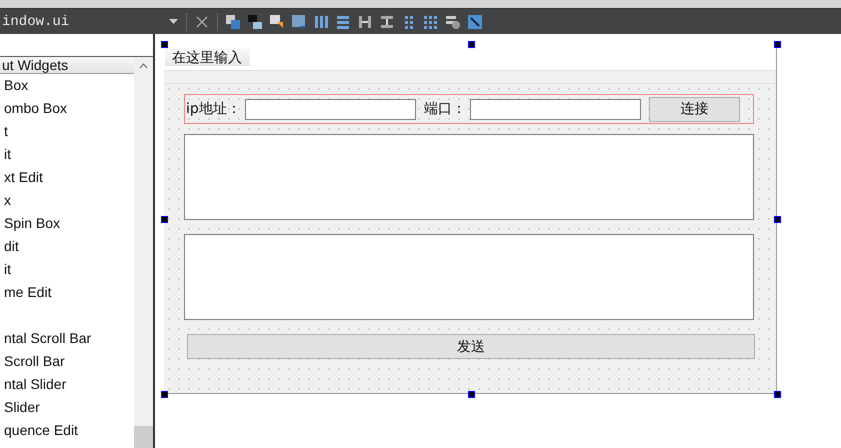 The image size is (841, 448). What do you see at coordinates (67, 407) in the screenshot?
I see `widget-item: Slider` at bounding box center [67, 407].